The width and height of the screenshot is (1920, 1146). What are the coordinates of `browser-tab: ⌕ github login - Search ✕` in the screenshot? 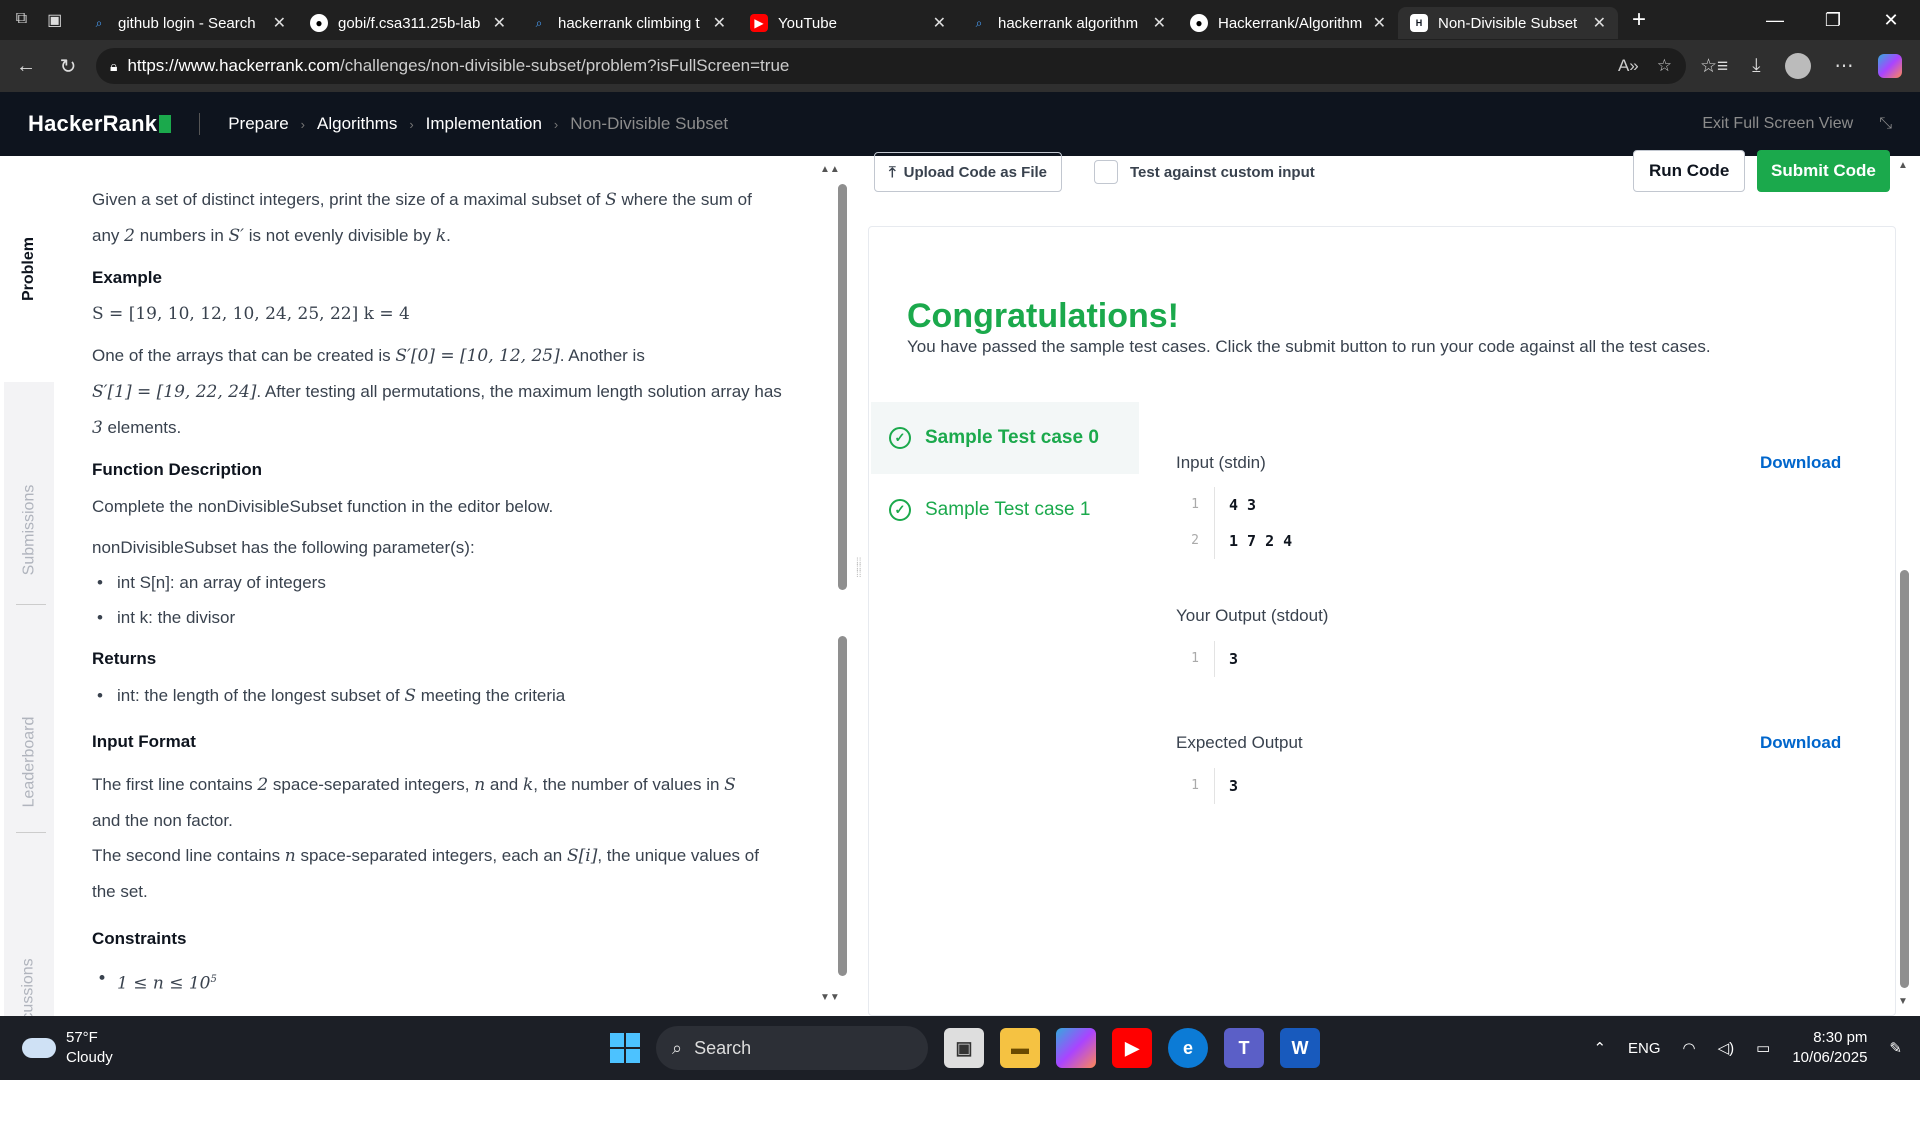 It's located at (188, 23).